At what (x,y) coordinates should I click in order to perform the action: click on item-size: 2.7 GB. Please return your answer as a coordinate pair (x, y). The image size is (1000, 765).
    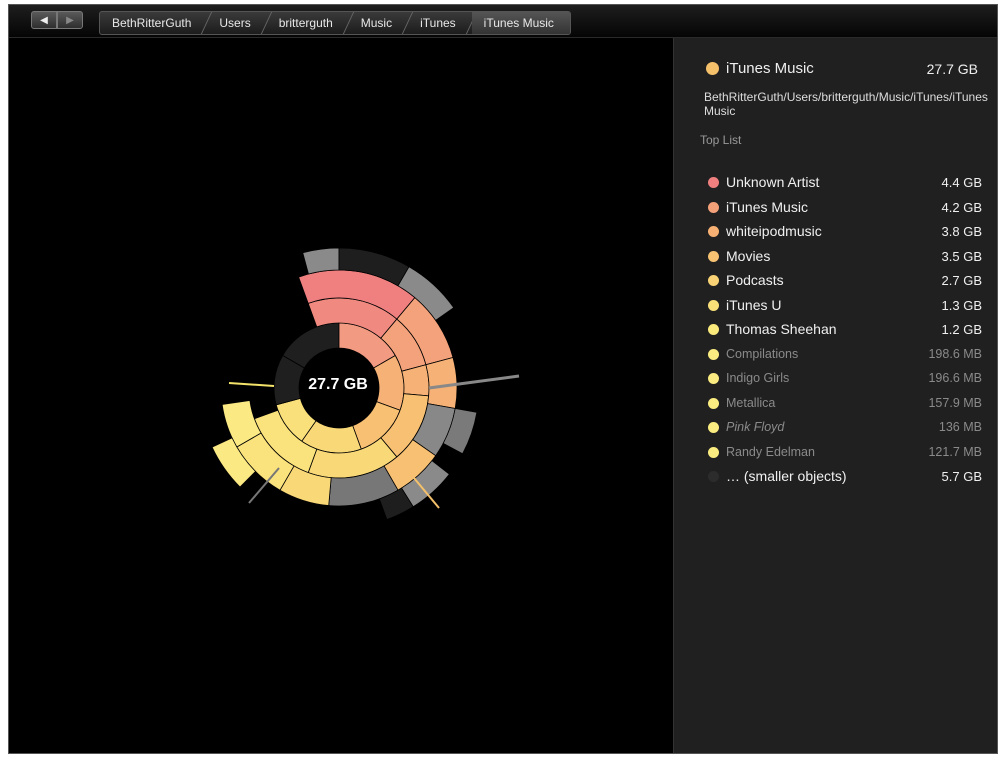
    Looking at the image, I should click on (961, 280).